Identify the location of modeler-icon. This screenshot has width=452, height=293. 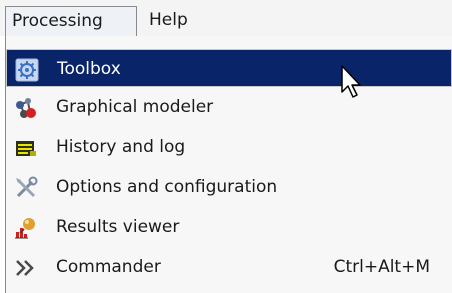
(26, 108).